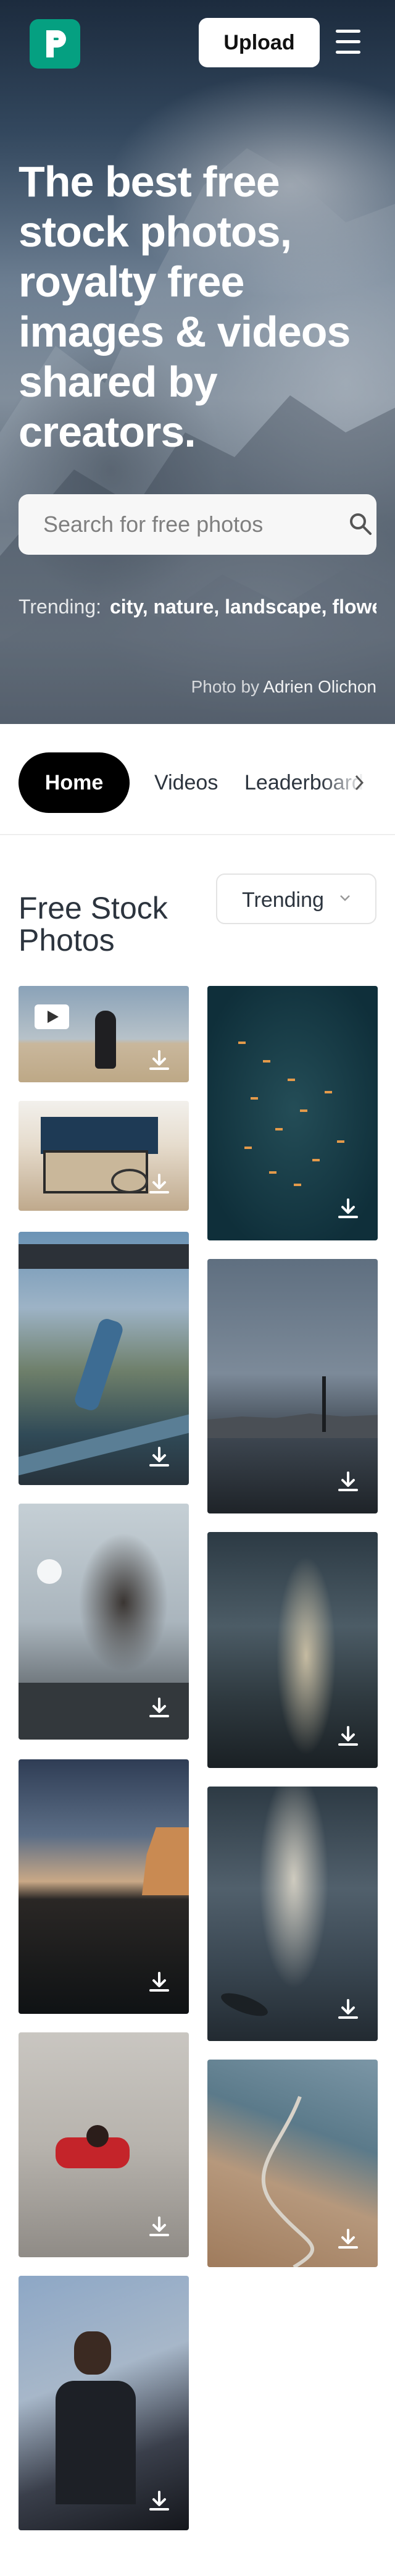  Describe the element at coordinates (360, 523) in the screenshot. I see `search-icon` at that location.